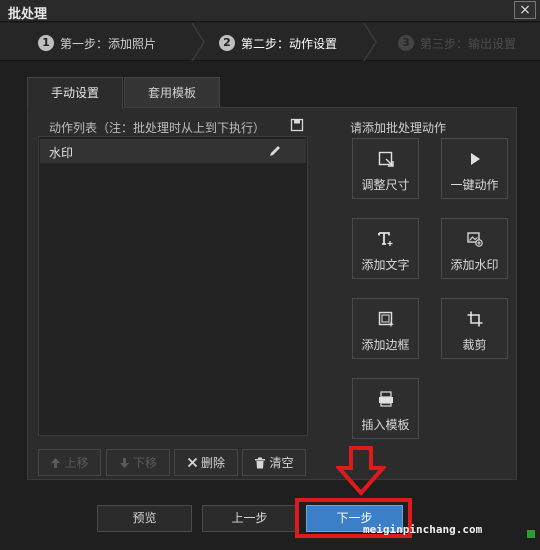 This screenshot has width=540, height=550. I want to click on x-icon, so click(192, 462).